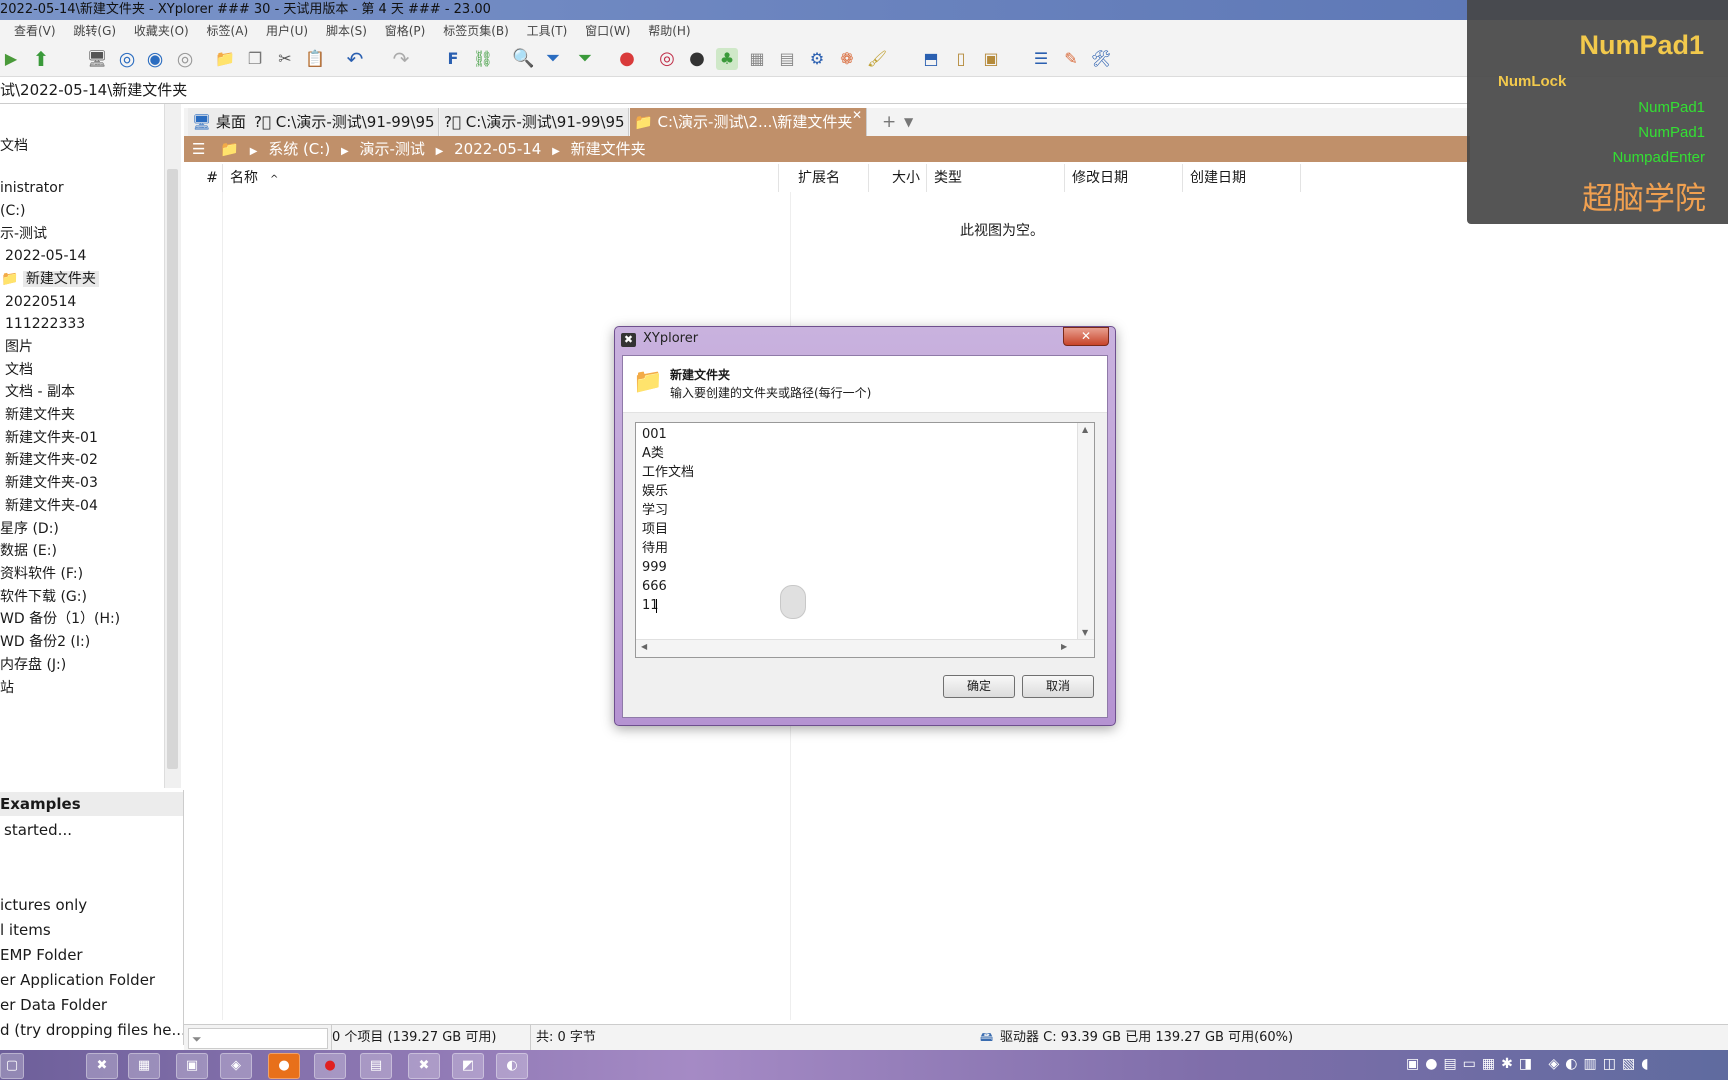 This screenshot has width=1728, height=1080. I want to click on taskbar-app-icon: ▢, so click(12, 1066).